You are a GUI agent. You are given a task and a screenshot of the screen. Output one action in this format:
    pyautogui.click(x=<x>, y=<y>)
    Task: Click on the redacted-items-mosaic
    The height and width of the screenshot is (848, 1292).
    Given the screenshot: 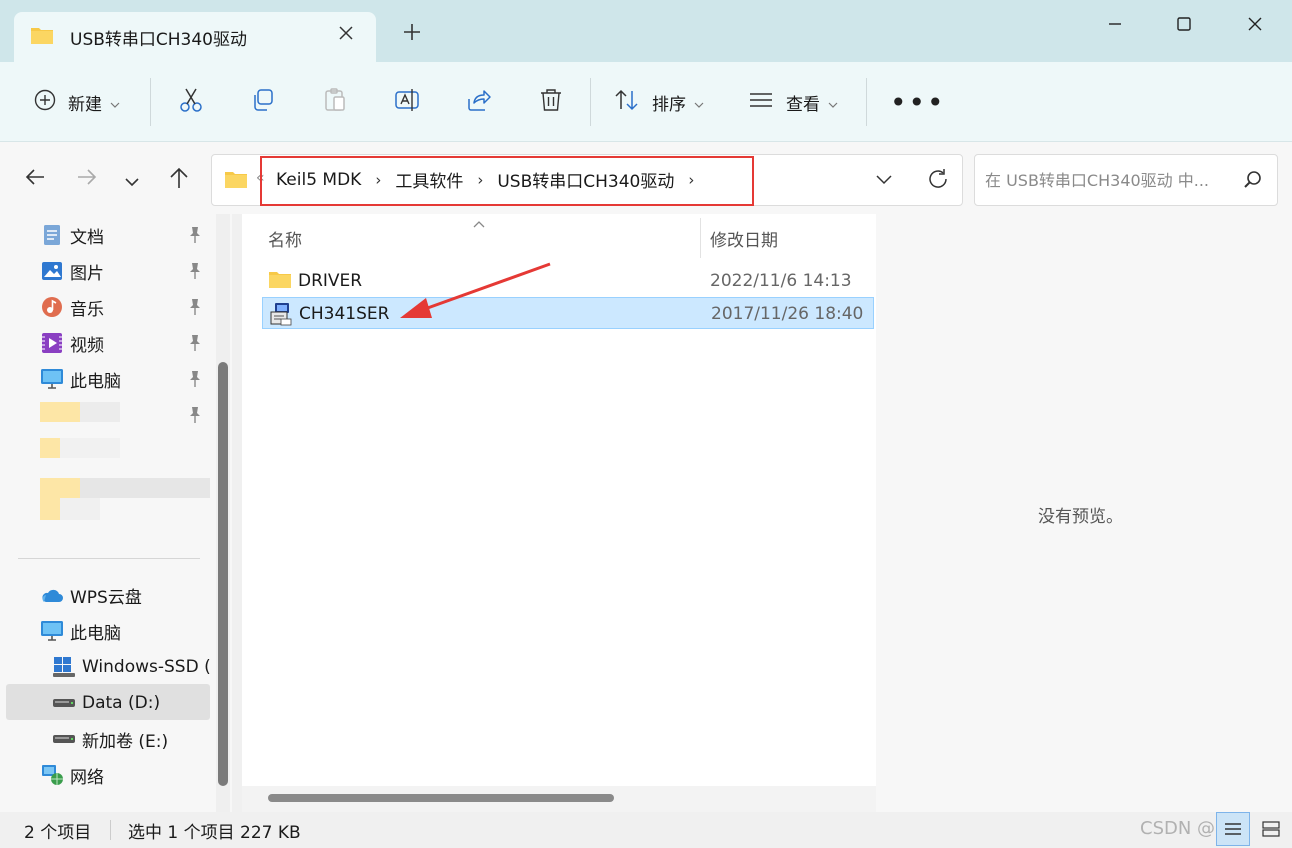 What is the action you would take?
    pyautogui.click(x=125, y=467)
    